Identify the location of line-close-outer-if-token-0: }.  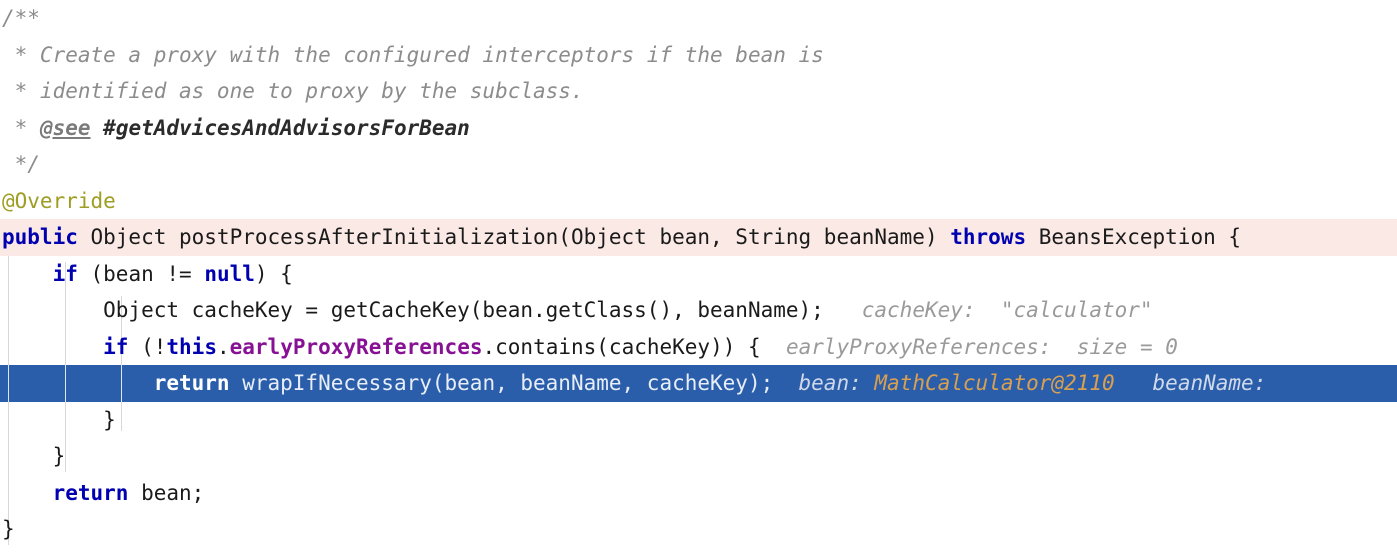
(34, 456).